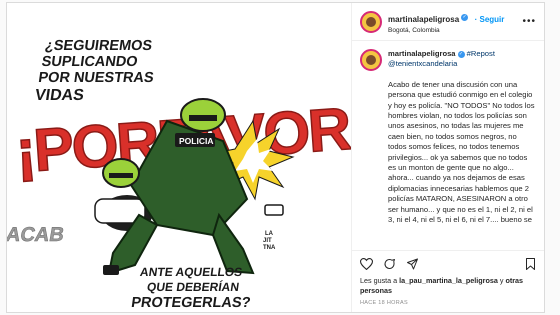 This screenshot has width=560, height=315. I want to click on heart-icon, so click(366, 263).